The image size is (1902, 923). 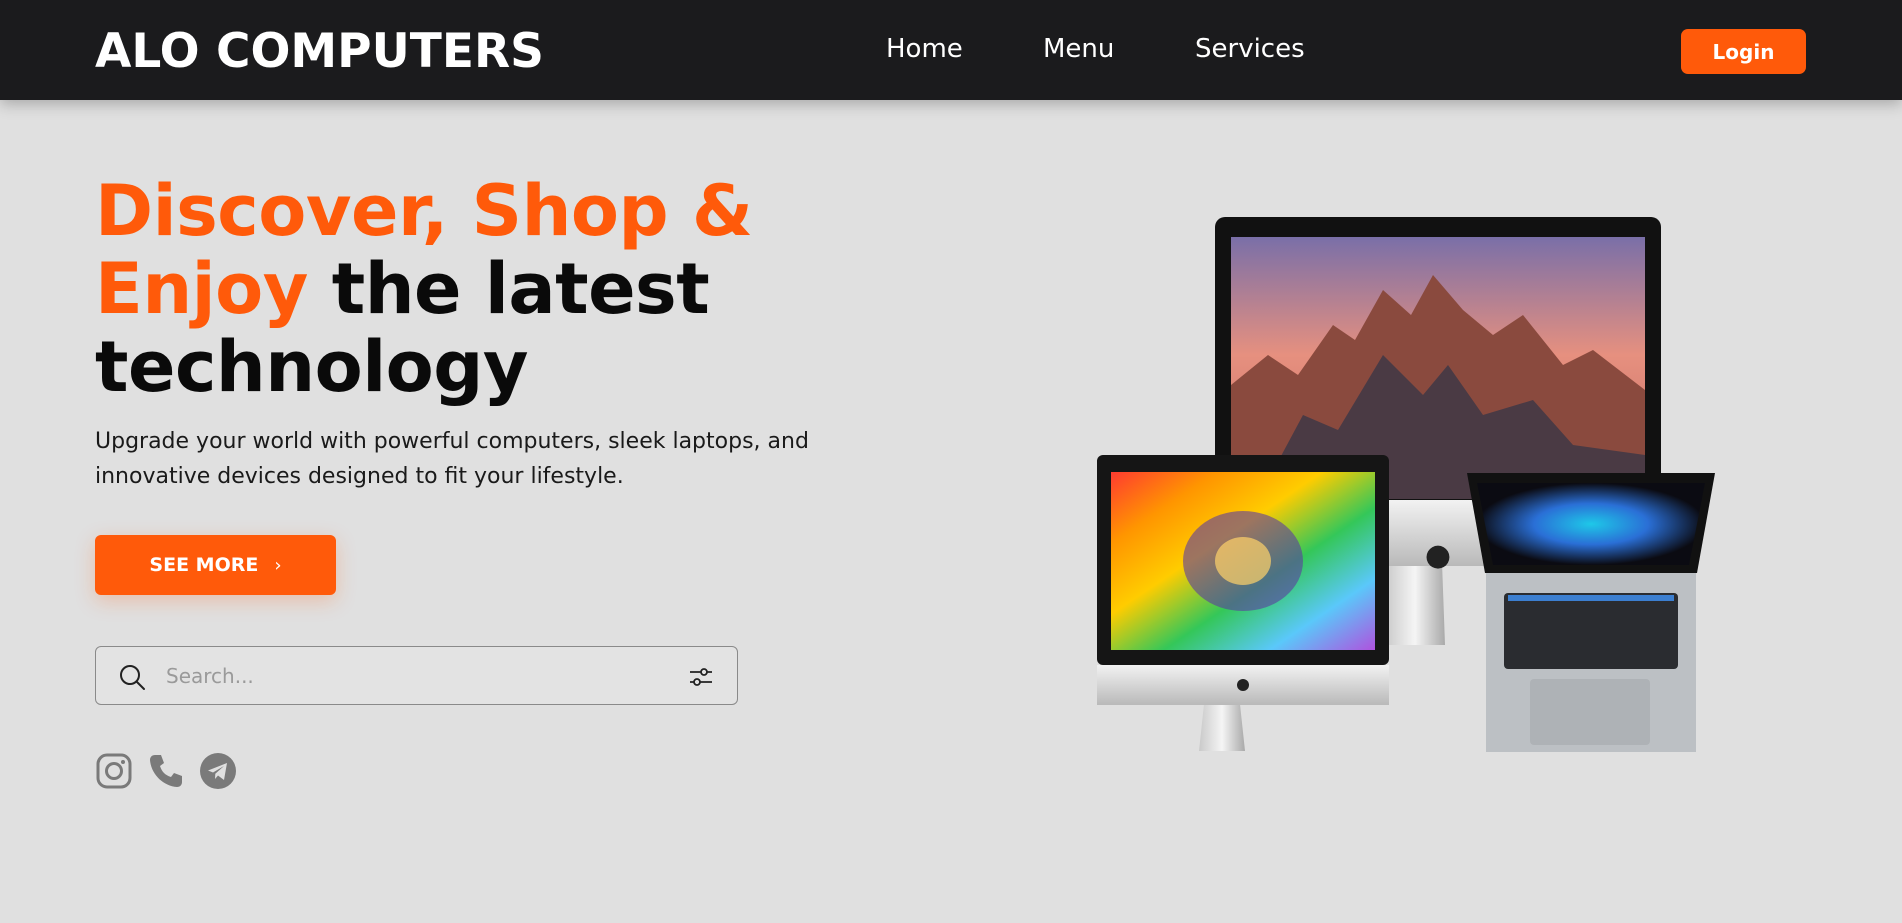 I want to click on instagram-icon, so click(x=114, y=771).